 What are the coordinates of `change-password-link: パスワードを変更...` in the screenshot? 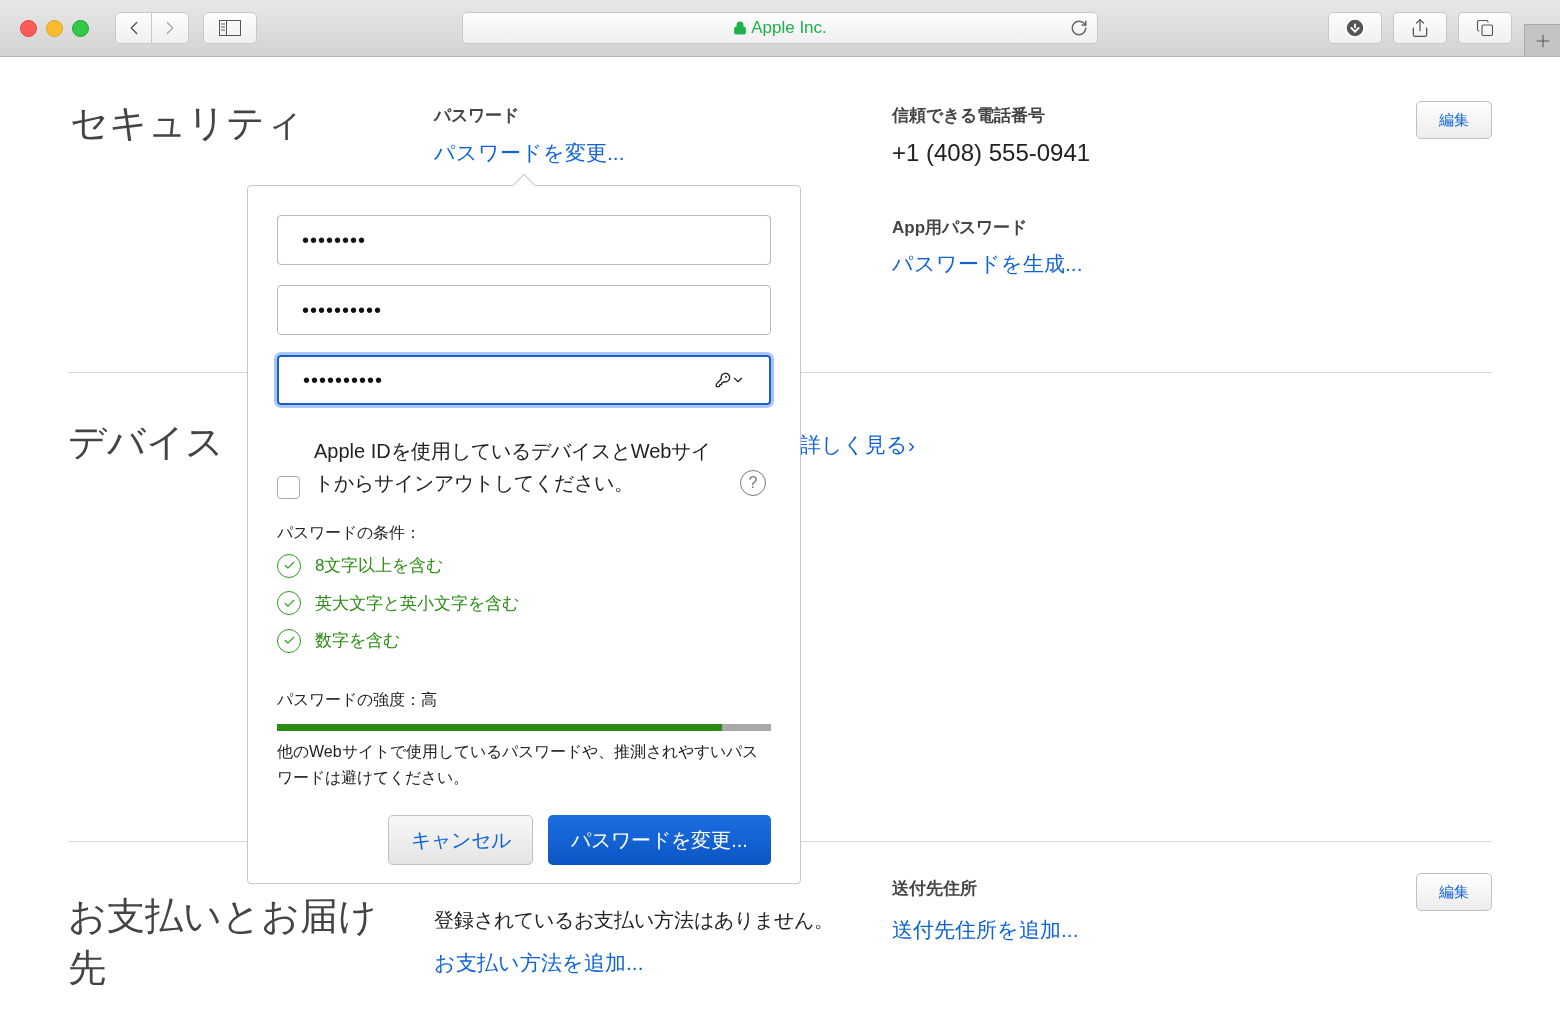 It's located at (529, 152).